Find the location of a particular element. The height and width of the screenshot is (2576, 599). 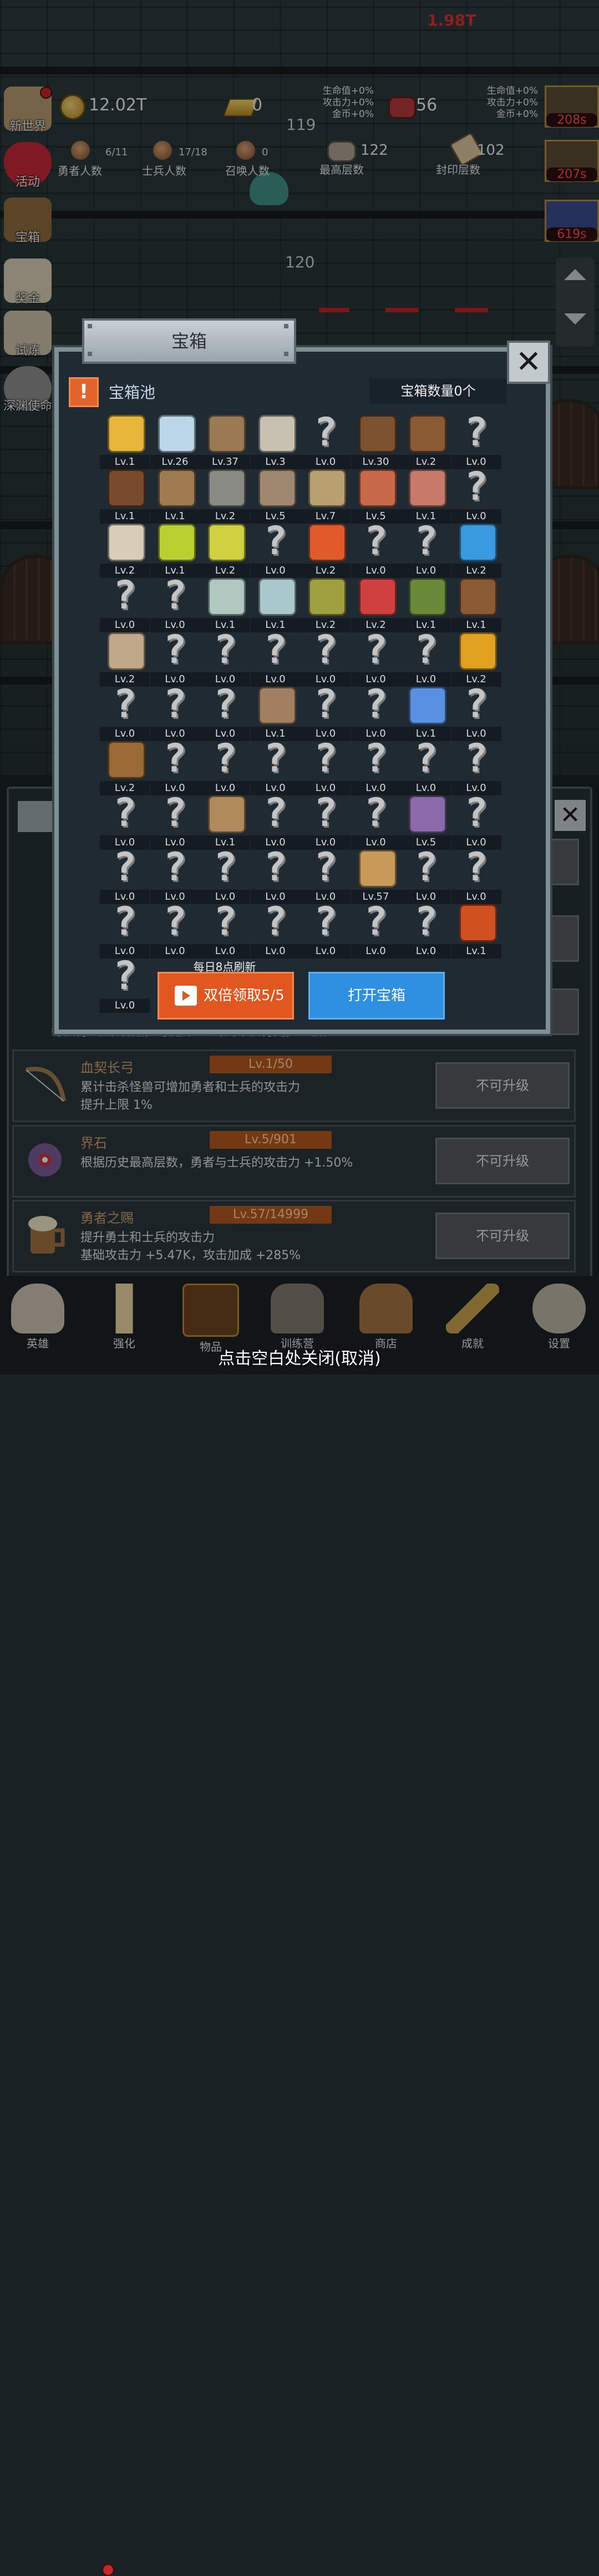

chest-item-helmet: Lv.1 is located at coordinates (125, 496).